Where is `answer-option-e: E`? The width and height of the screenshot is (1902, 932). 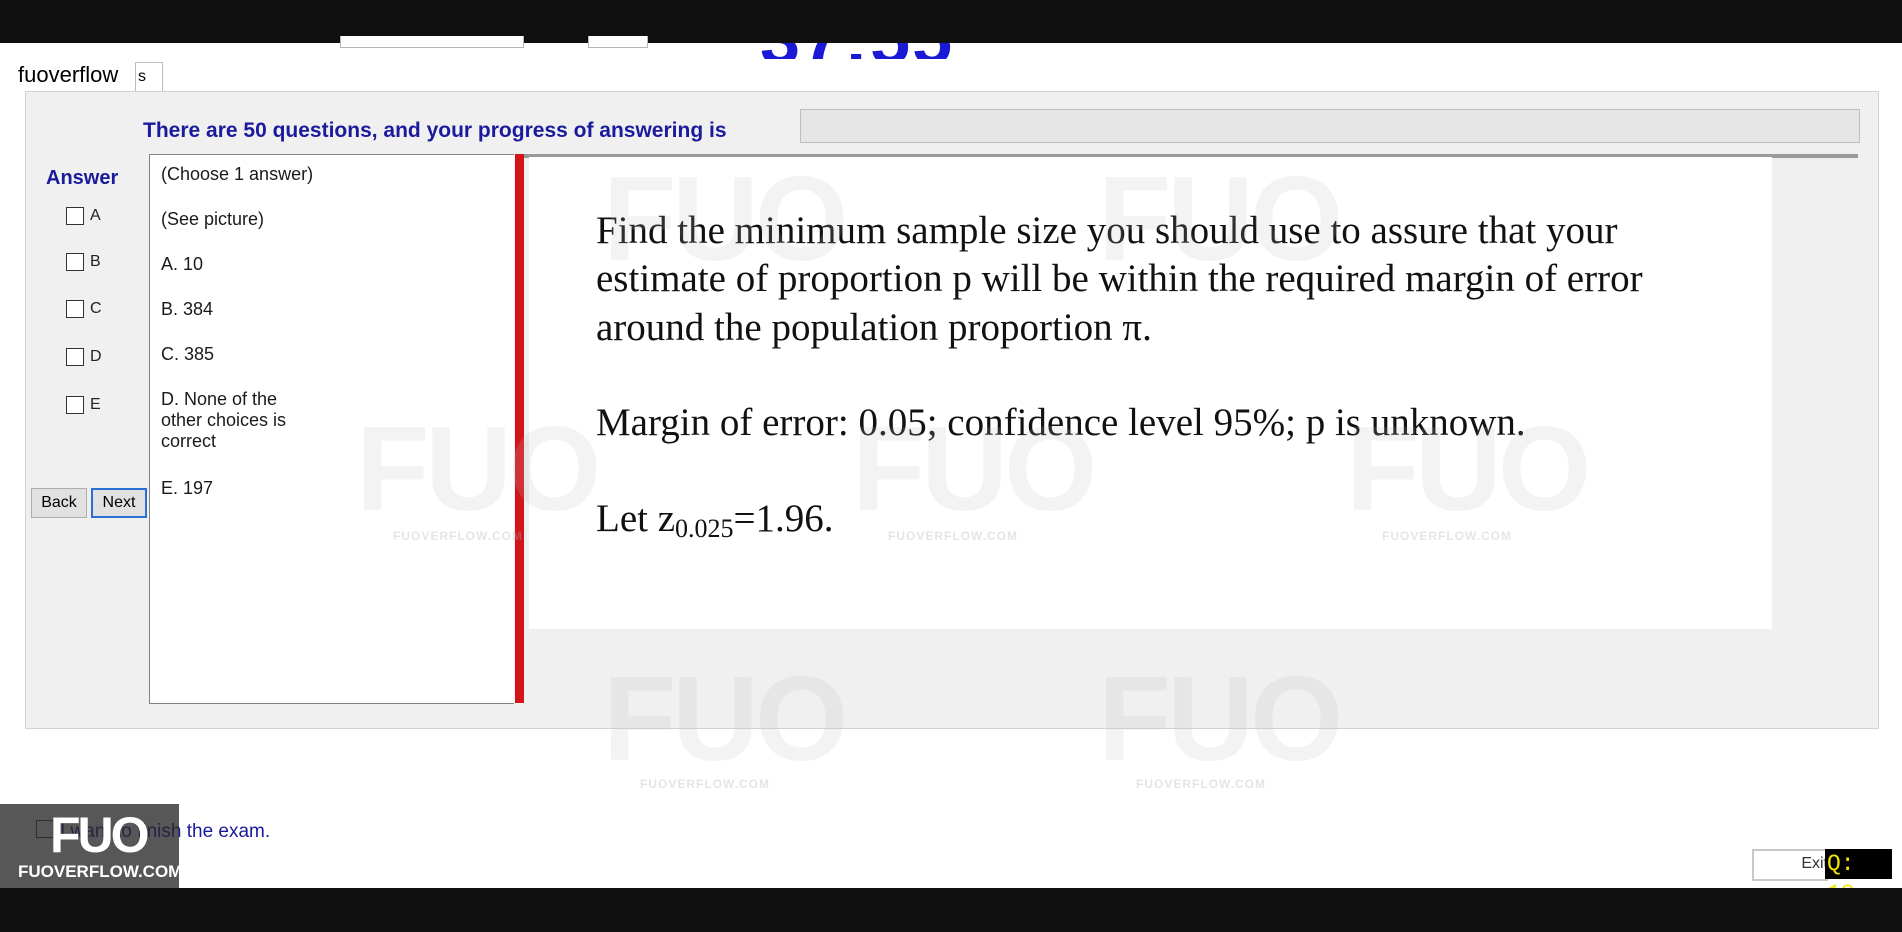 answer-option-e: E is located at coordinates (83, 407).